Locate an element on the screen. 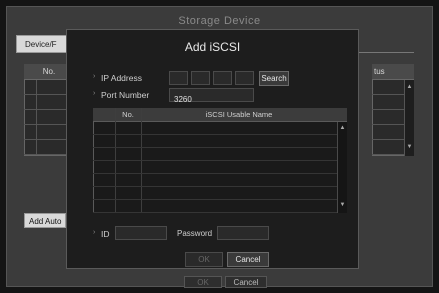 The height and width of the screenshot is (293, 439). iscsi-table-header: No. iSCSI Usable Name is located at coordinates (220, 115).